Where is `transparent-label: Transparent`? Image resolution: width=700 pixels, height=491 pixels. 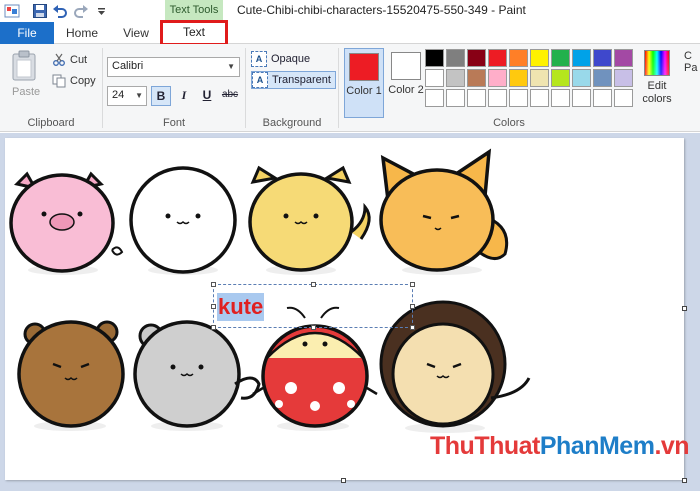
transparent-label: Transparent is located at coordinates (301, 80).